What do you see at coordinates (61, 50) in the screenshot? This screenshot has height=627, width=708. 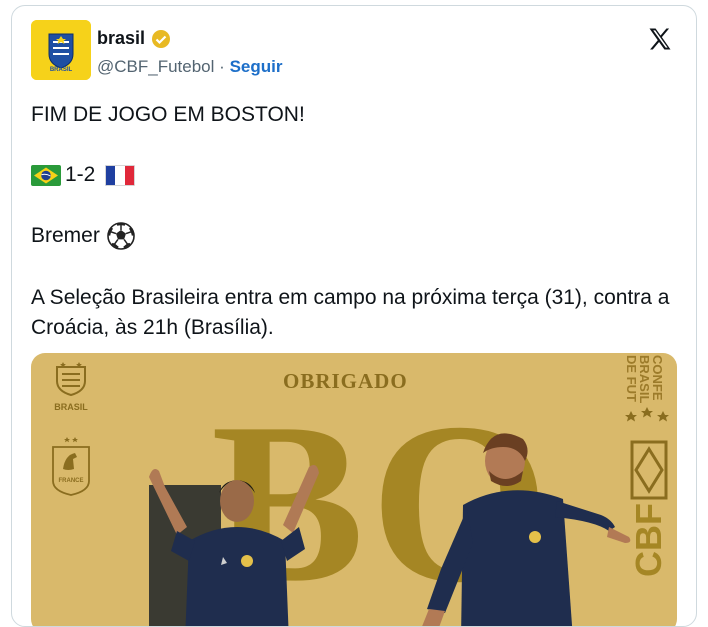 I see `avatar: BRASIL` at bounding box center [61, 50].